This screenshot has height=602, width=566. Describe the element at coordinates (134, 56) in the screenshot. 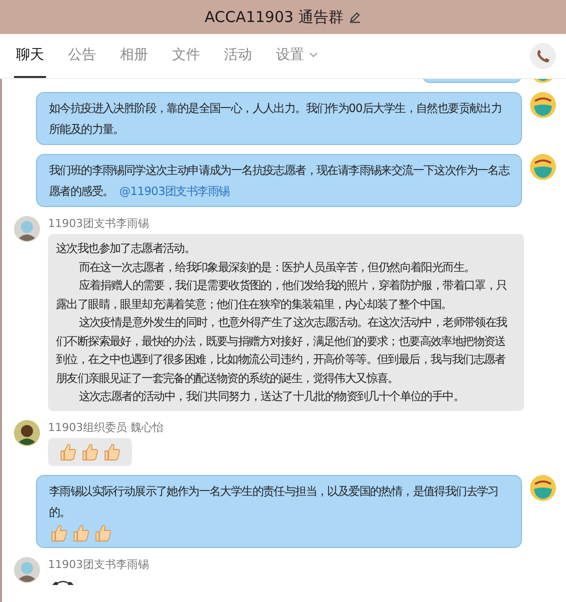

I see `tab: 相册` at that location.